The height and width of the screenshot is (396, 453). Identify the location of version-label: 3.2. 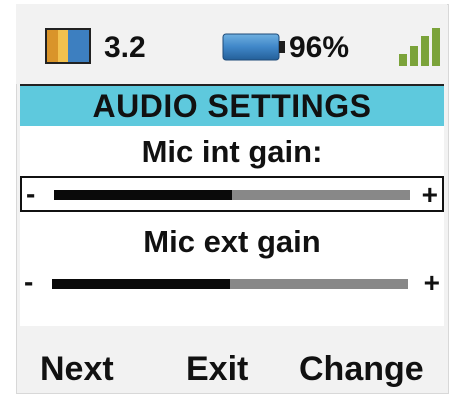
(125, 47).